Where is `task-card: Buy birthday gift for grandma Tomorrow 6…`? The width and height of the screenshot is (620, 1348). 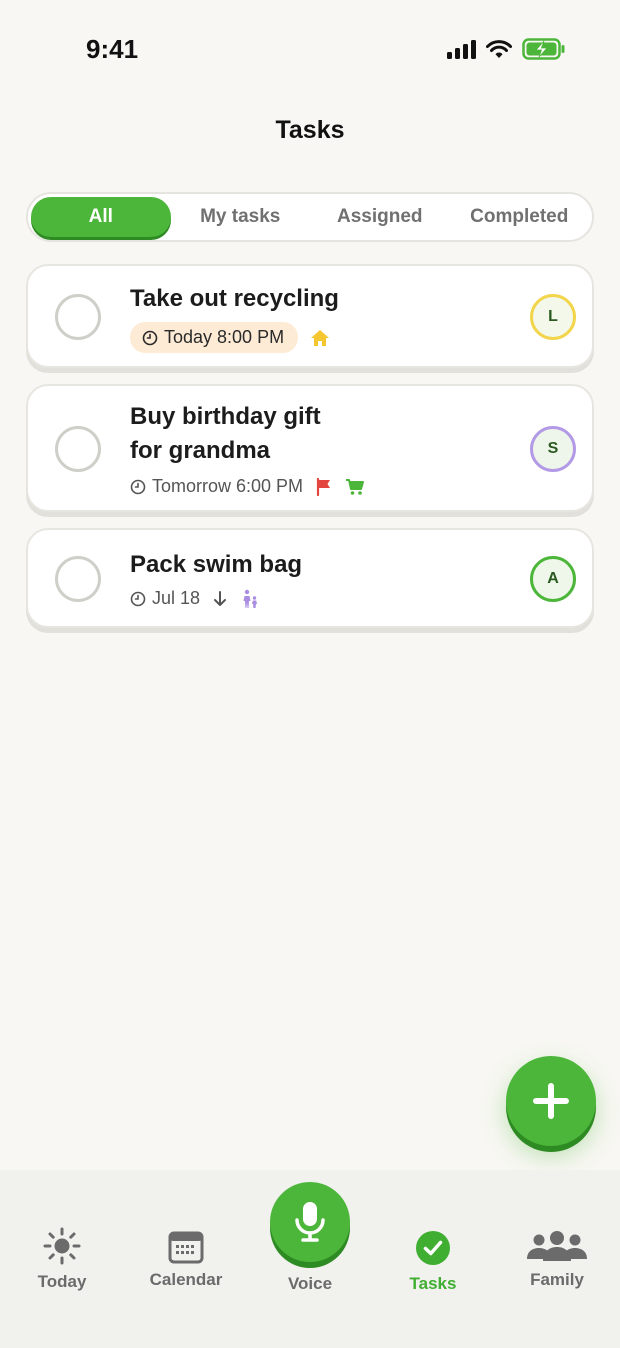
task-card: Buy birthday gift for grandma Tomorrow 6… is located at coordinates (310, 448).